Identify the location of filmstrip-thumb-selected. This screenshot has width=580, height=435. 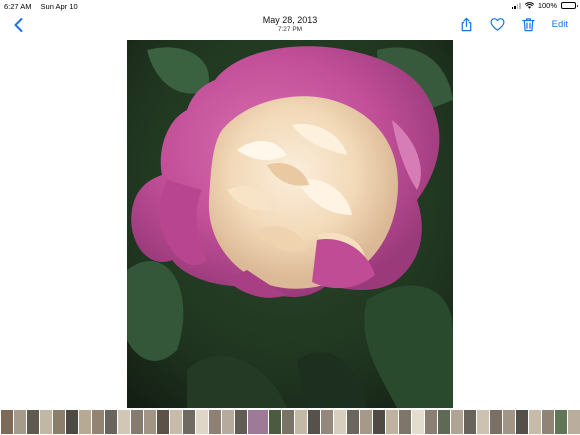
(258, 422).